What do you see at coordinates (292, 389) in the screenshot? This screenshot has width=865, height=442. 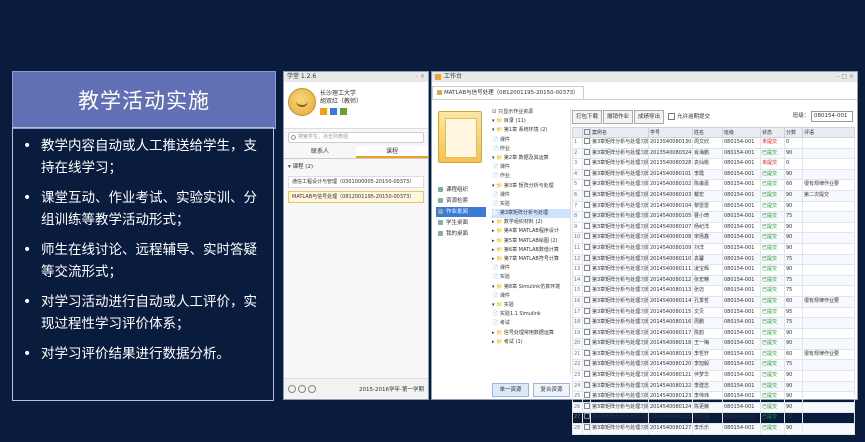 I see `home-icon` at bounding box center [292, 389].